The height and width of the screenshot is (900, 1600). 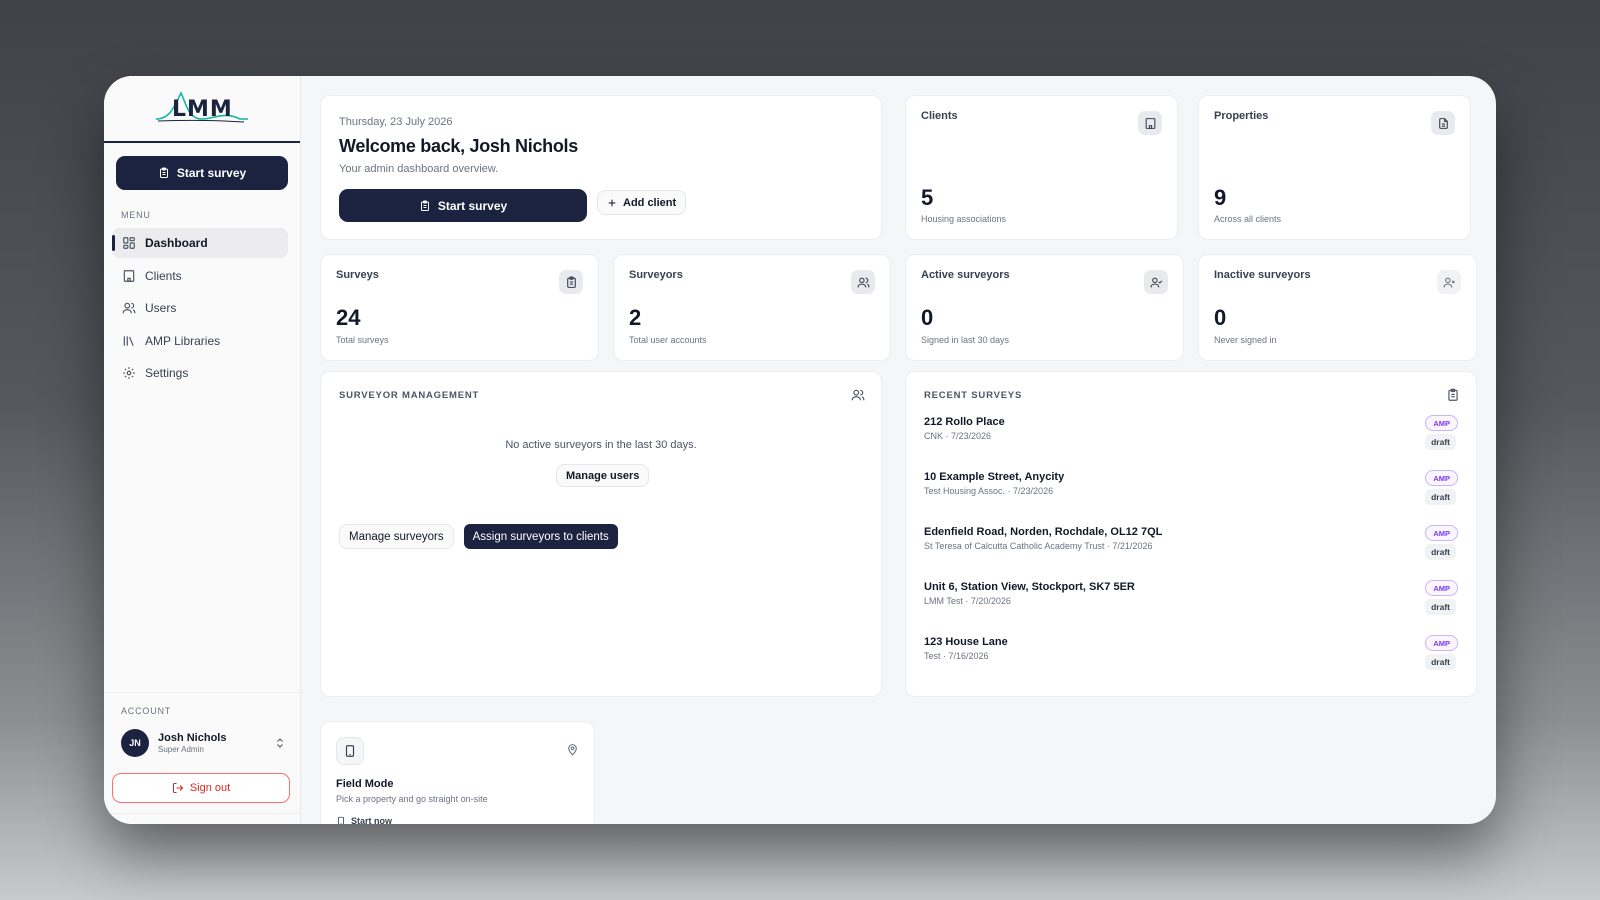 I want to click on sidebar-start-survey-button: Start survey, so click(x=202, y=173).